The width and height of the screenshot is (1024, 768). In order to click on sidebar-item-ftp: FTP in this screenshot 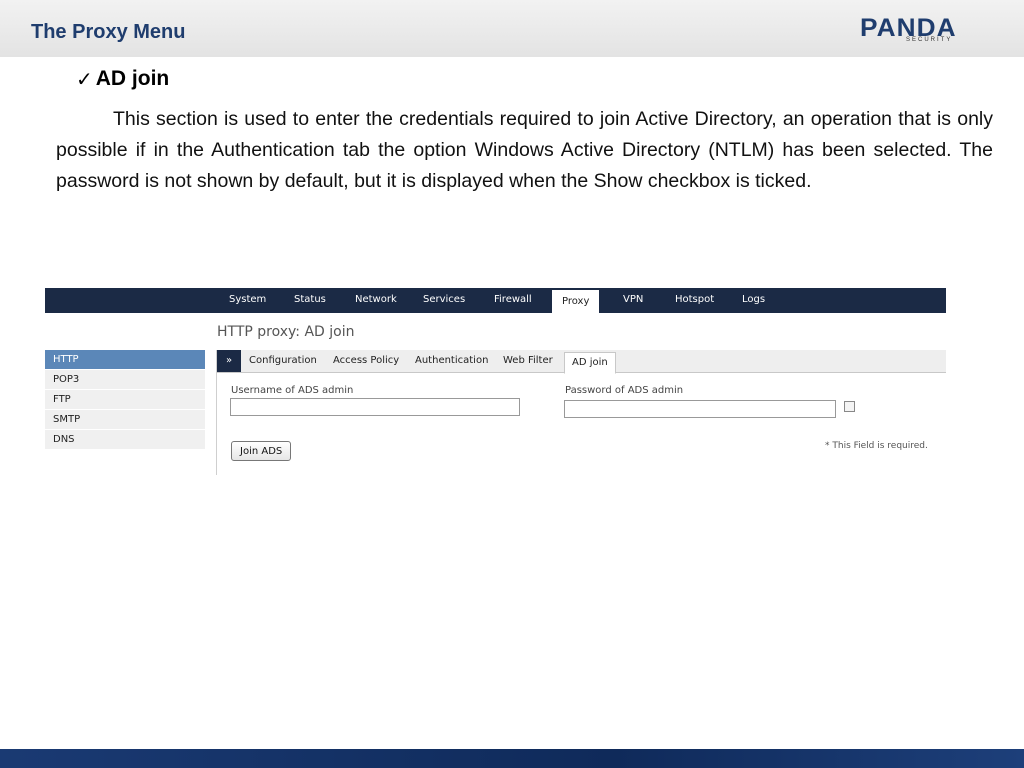, I will do `click(125, 400)`.